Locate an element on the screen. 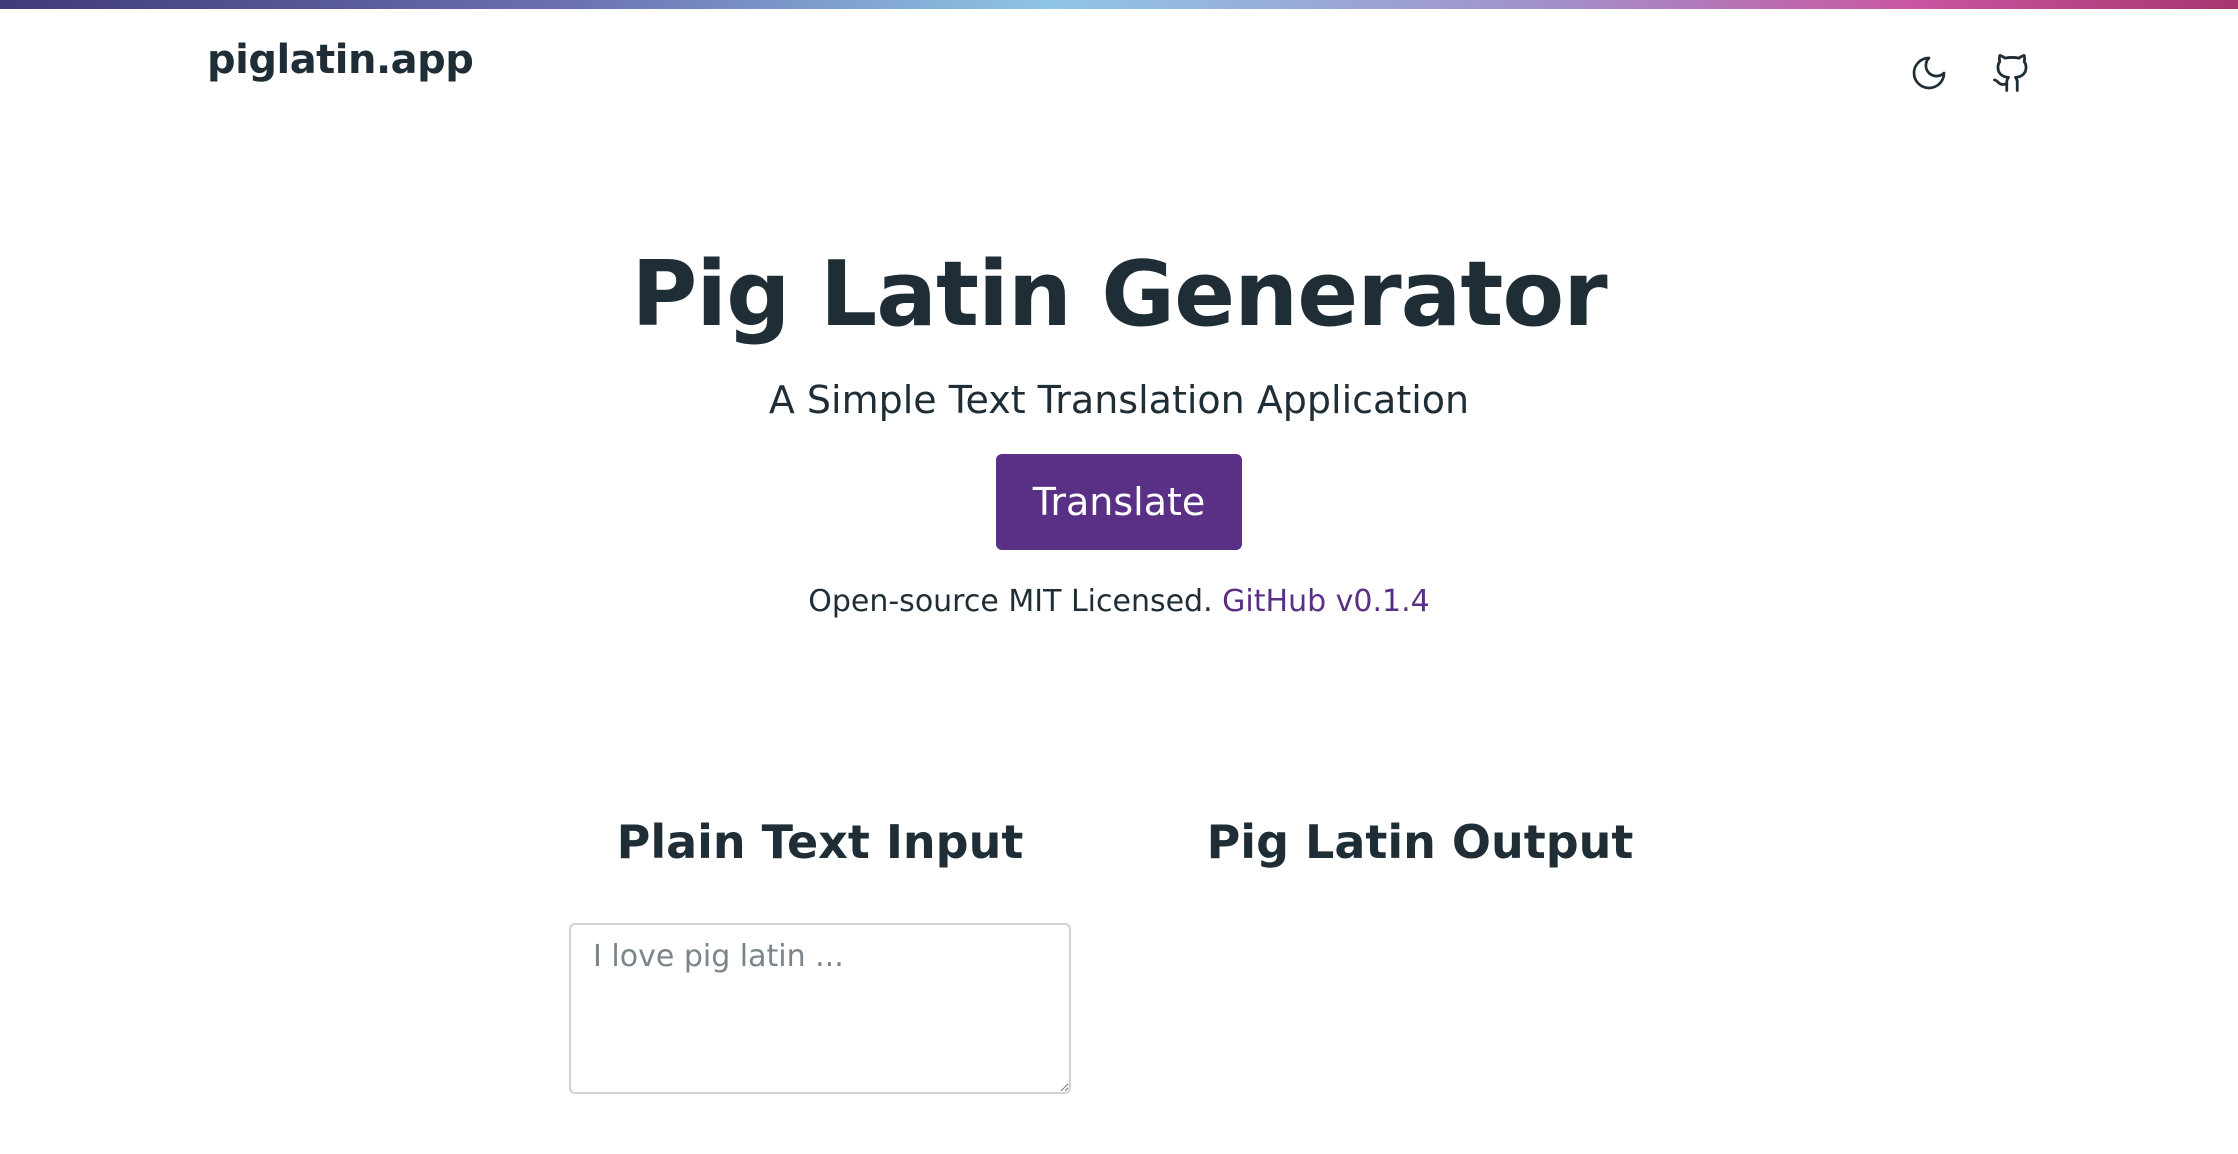  plain-text-input-title: Plain Text Input is located at coordinates (820, 842).